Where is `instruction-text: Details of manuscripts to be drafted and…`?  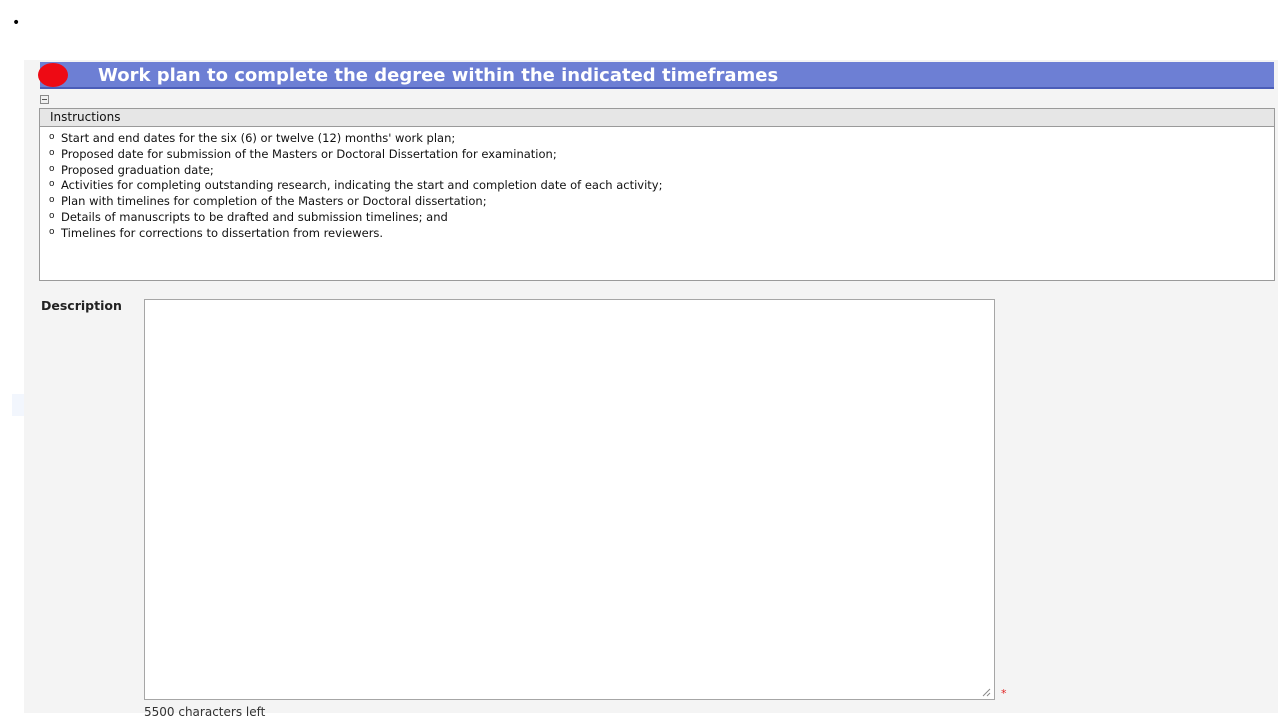
instruction-text: Details of manuscripts to be drafted and… is located at coordinates (254, 216).